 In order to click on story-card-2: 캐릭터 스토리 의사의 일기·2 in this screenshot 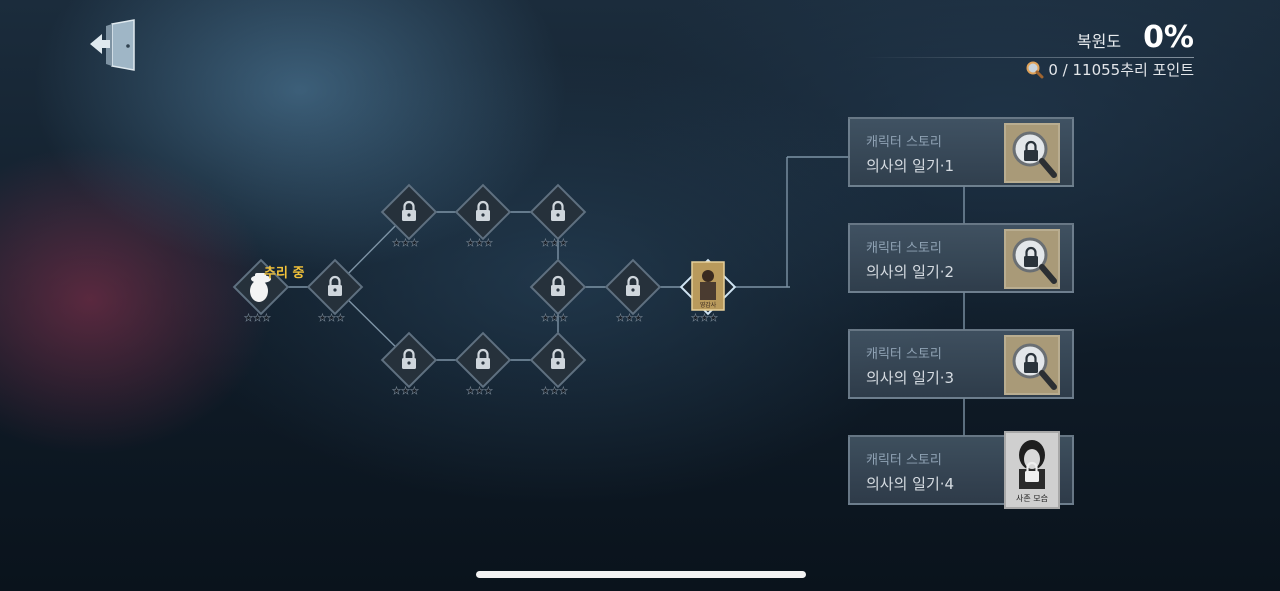, I will do `click(961, 258)`.